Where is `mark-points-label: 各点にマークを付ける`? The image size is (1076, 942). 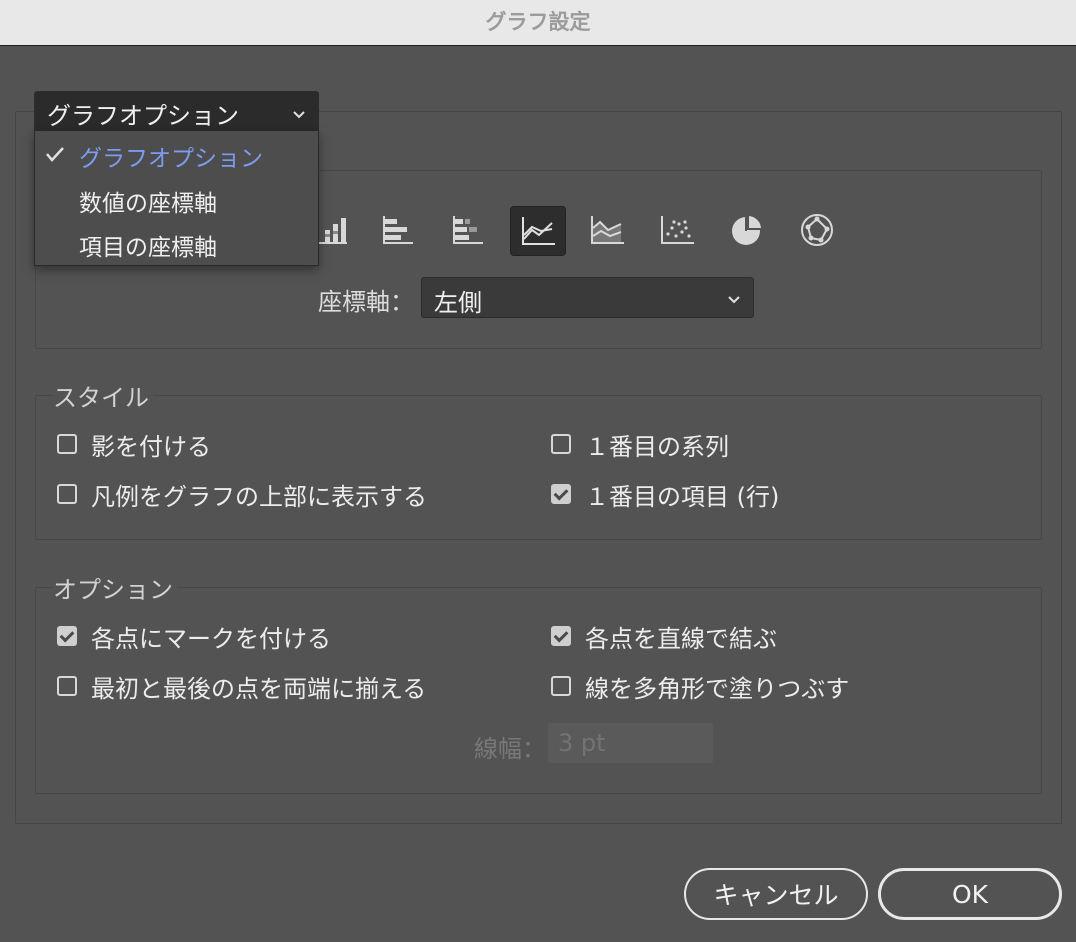
mark-points-label: 各点にマークを付ける is located at coordinates (211, 638).